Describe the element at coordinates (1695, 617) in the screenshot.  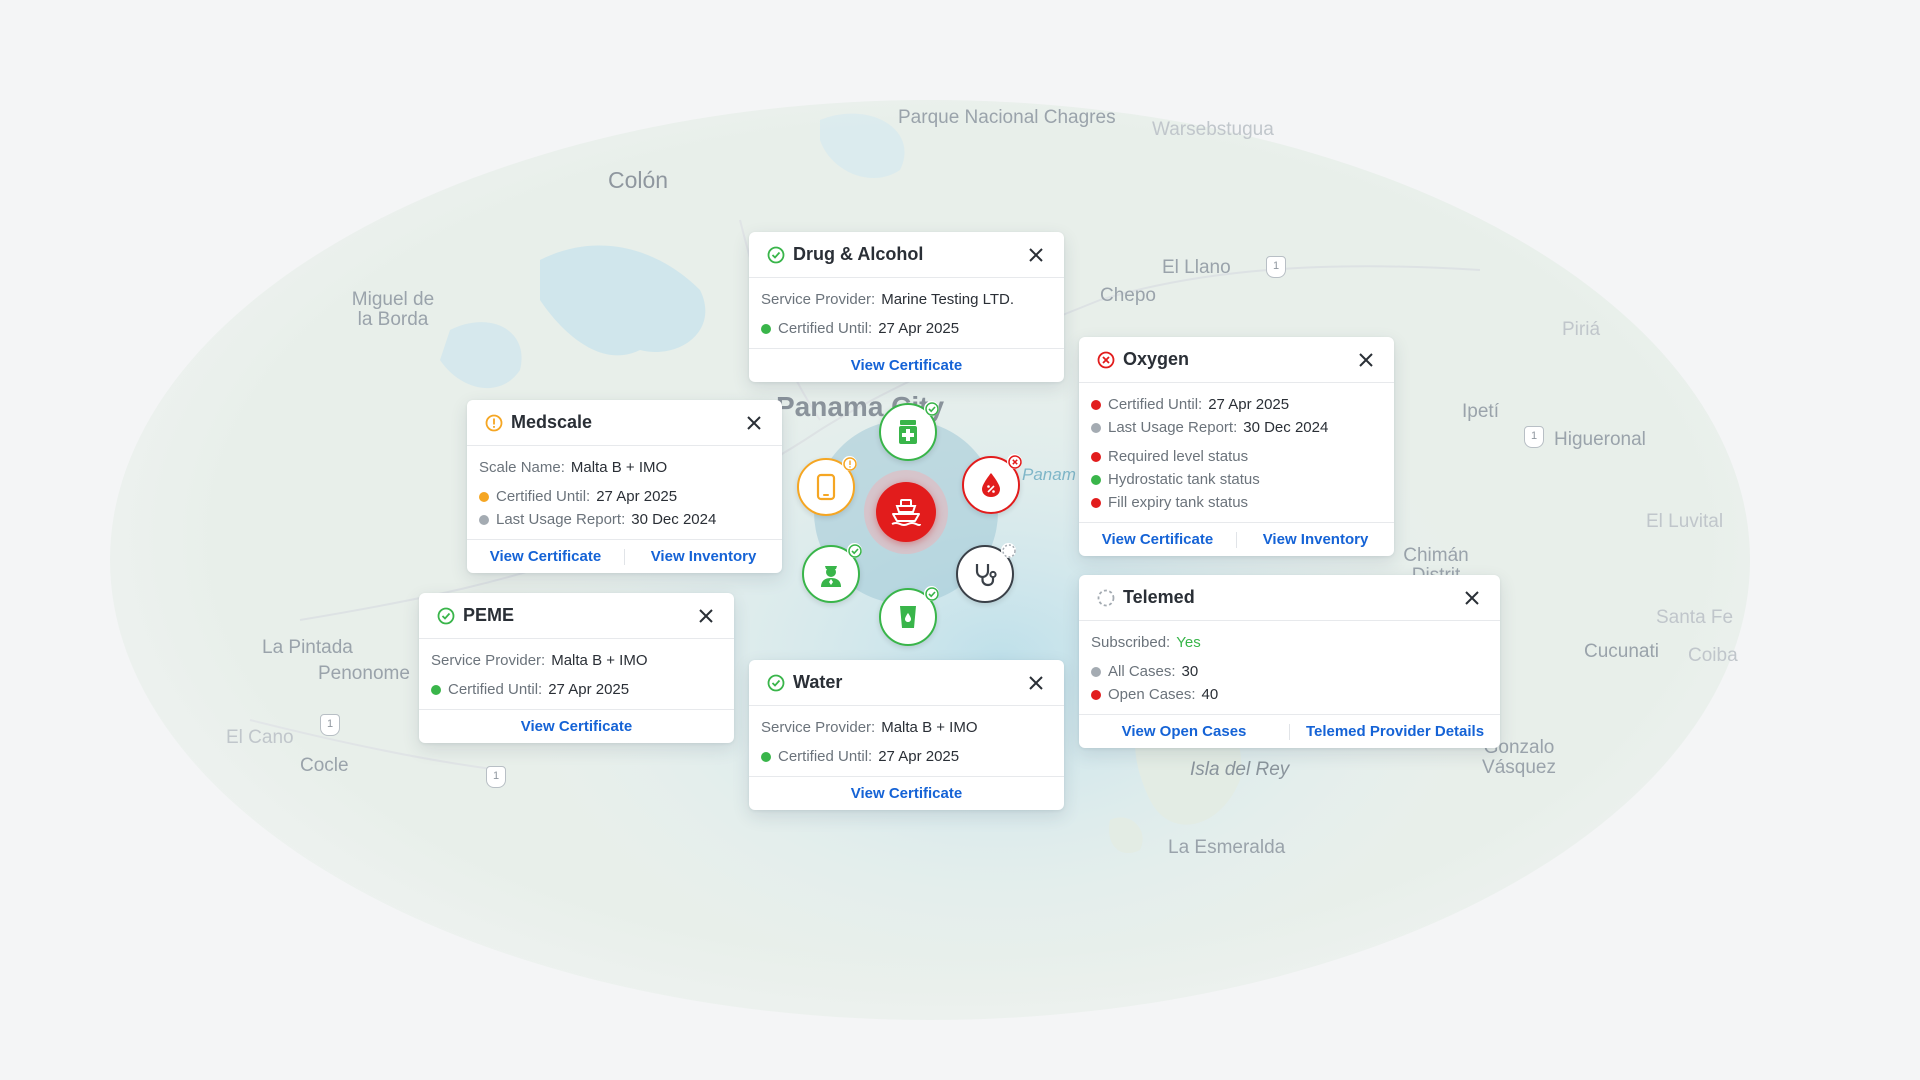
I see `map-label-santa-fe: Santa Fe` at that location.